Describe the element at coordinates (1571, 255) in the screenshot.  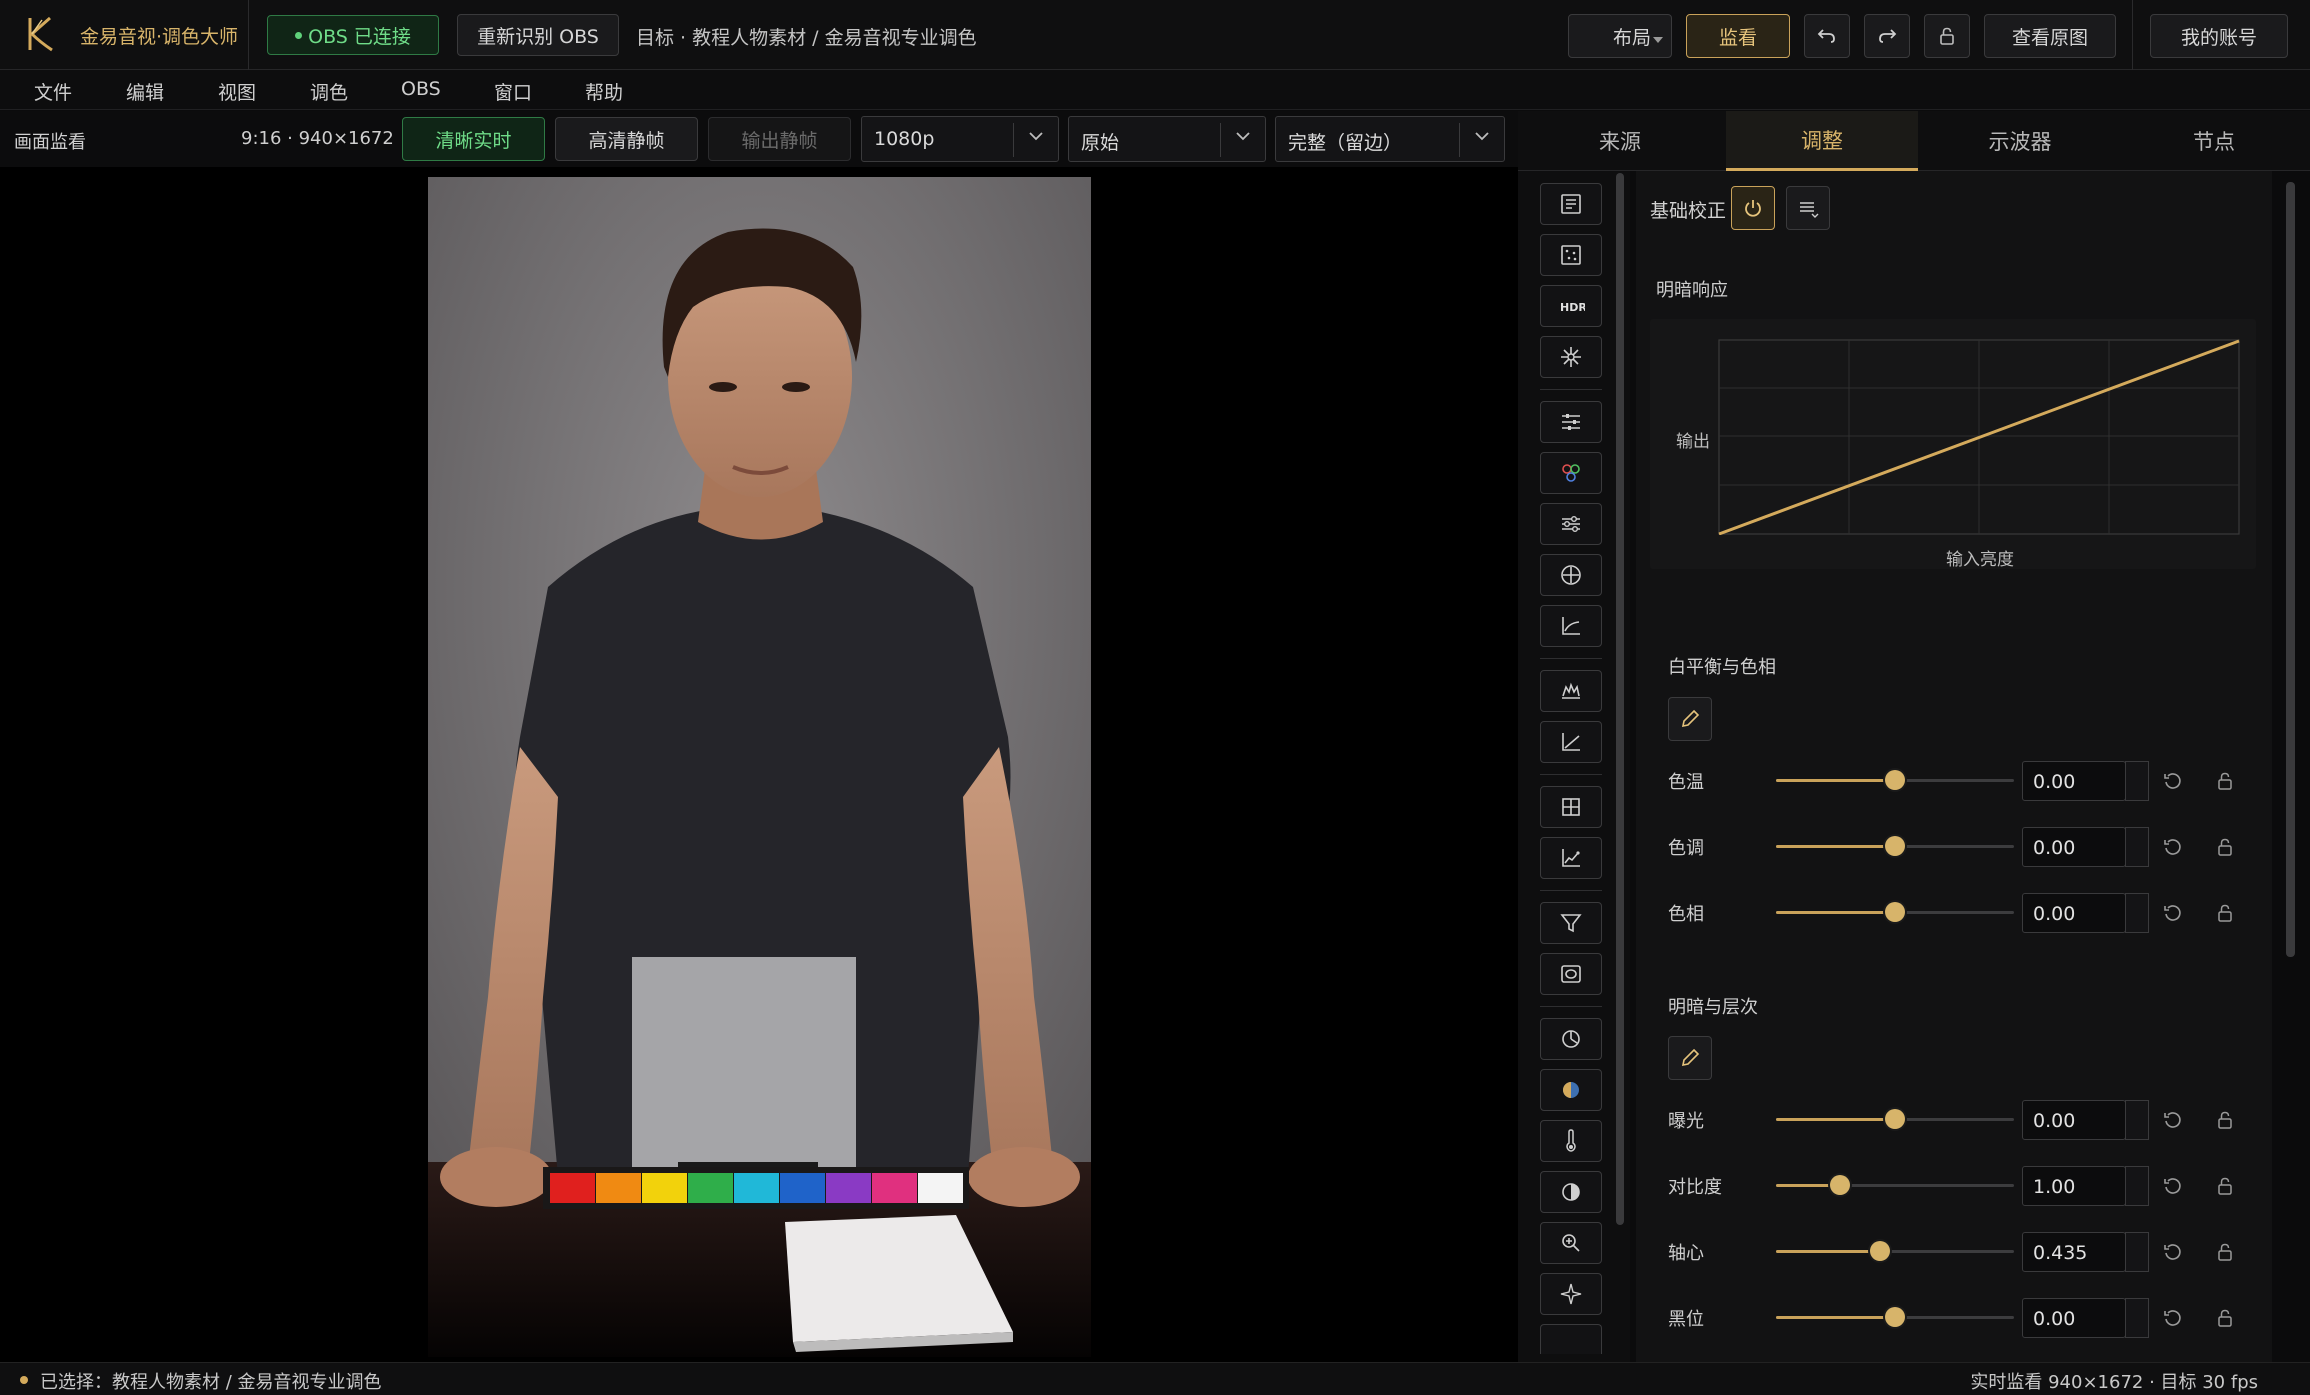
I see `tool-noise-button` at that location.